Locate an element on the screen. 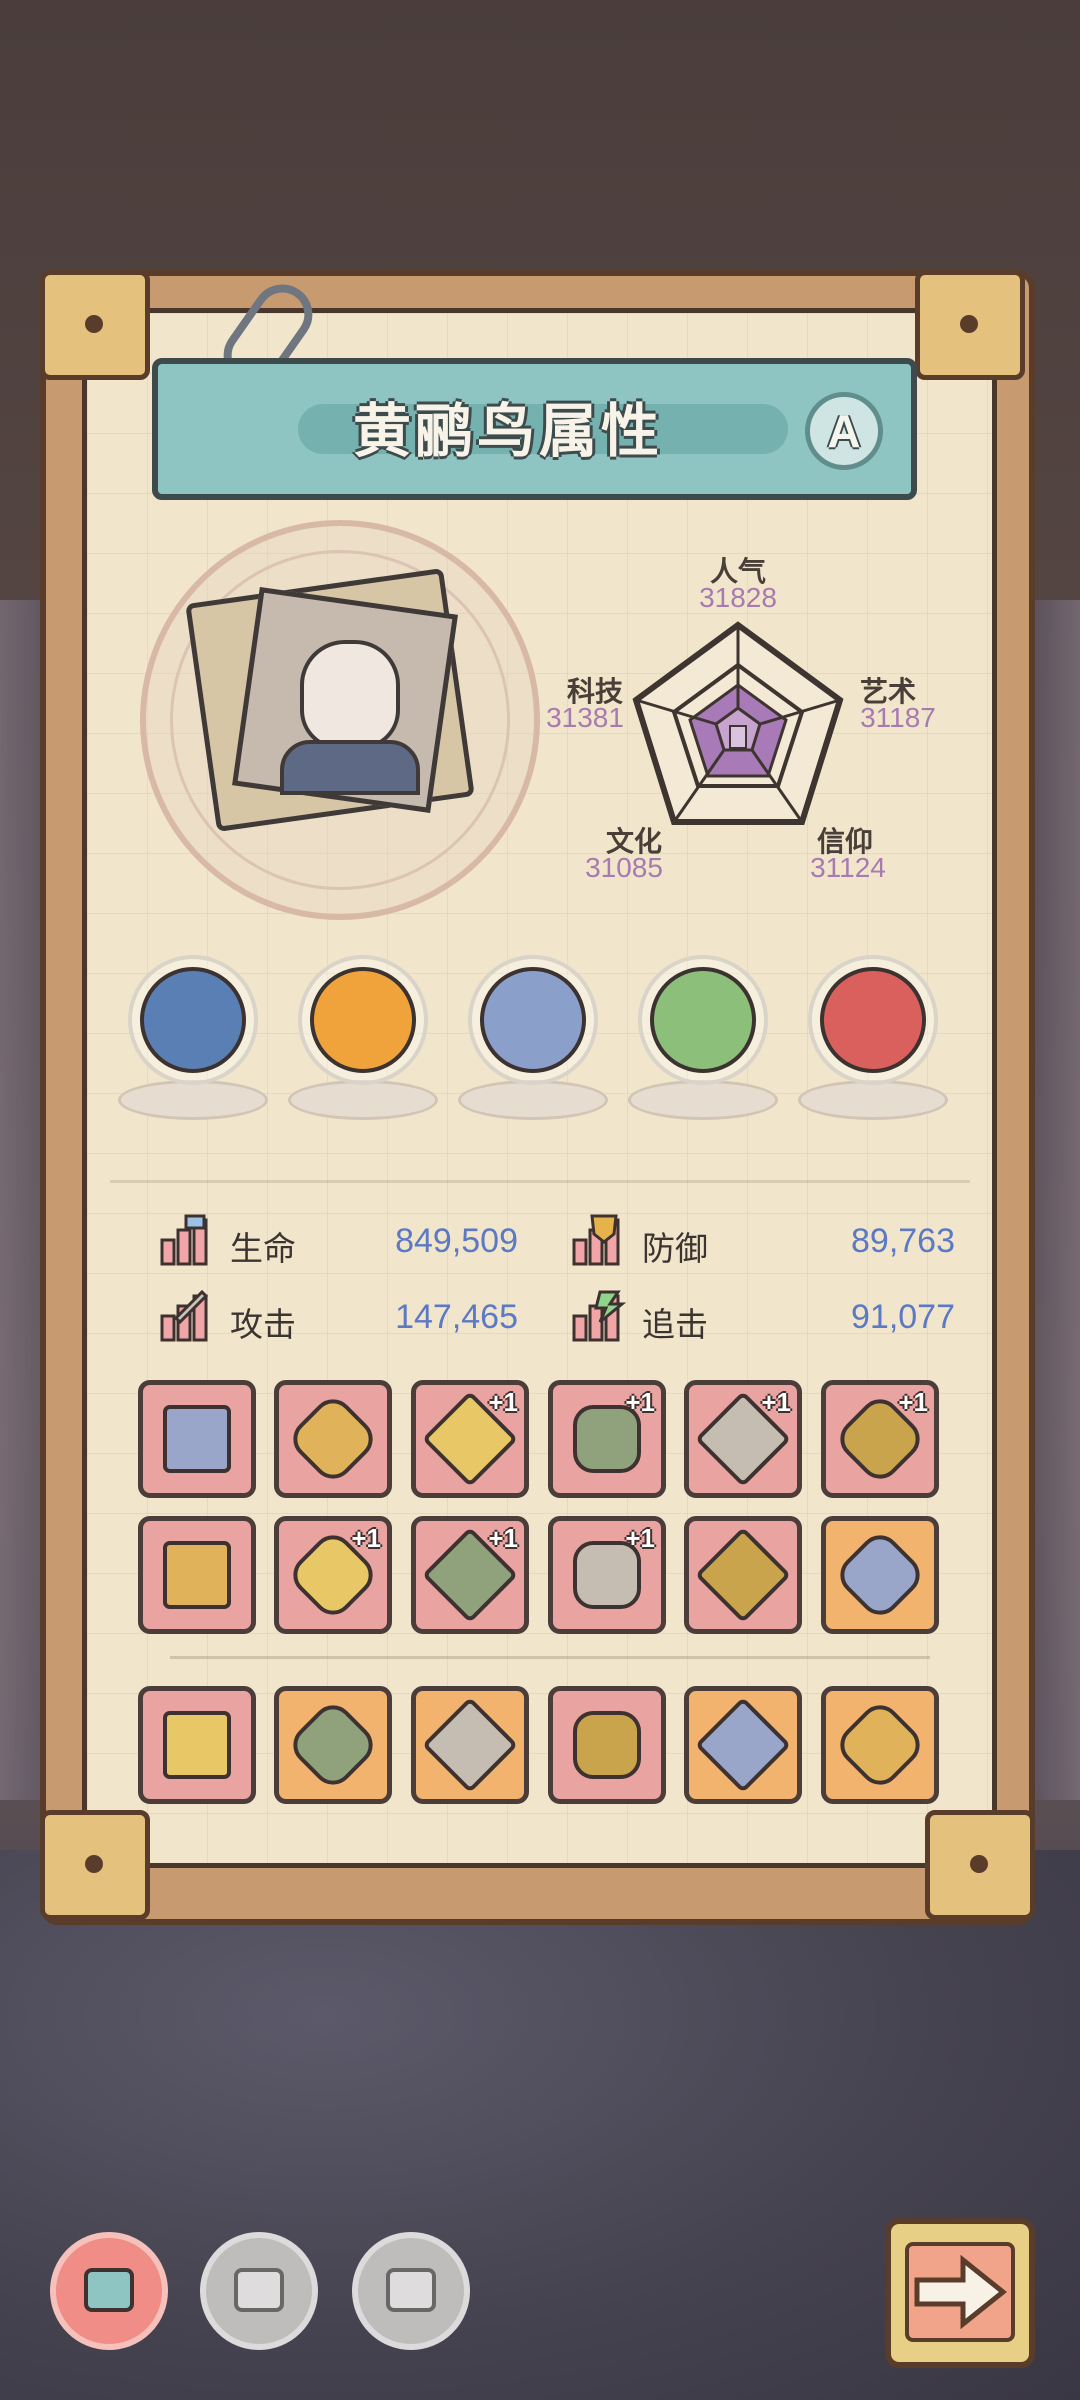  stat-value-def: 89,763 is located at coordinates (903, 1241).